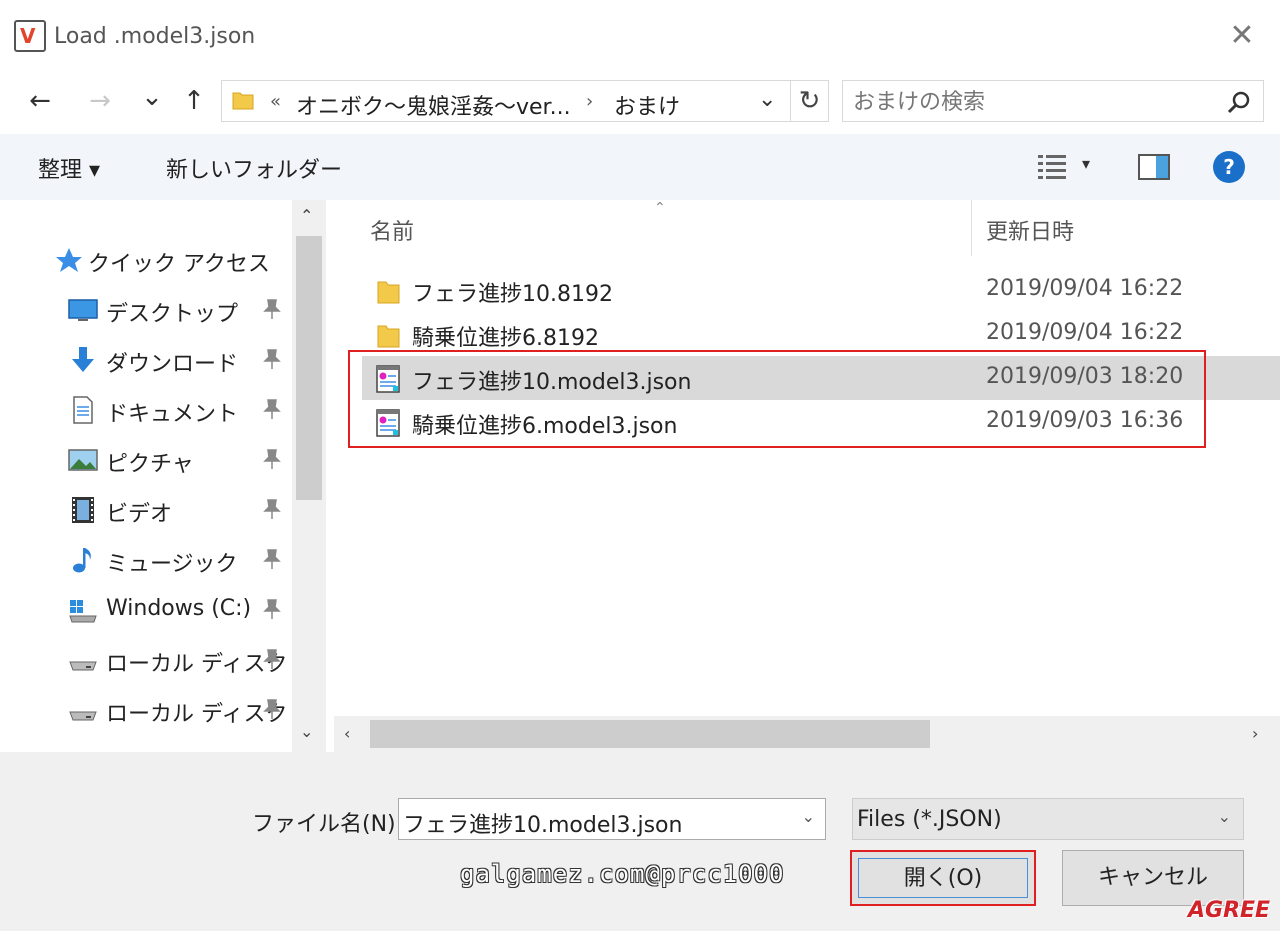 Image resolution: width=1280 pixels, height=931 pixels. What do you see at coordinates (139, 514) in the screenshot?
I see `sidebar-item-label: ビデオ` at bounding box center [139, 514].